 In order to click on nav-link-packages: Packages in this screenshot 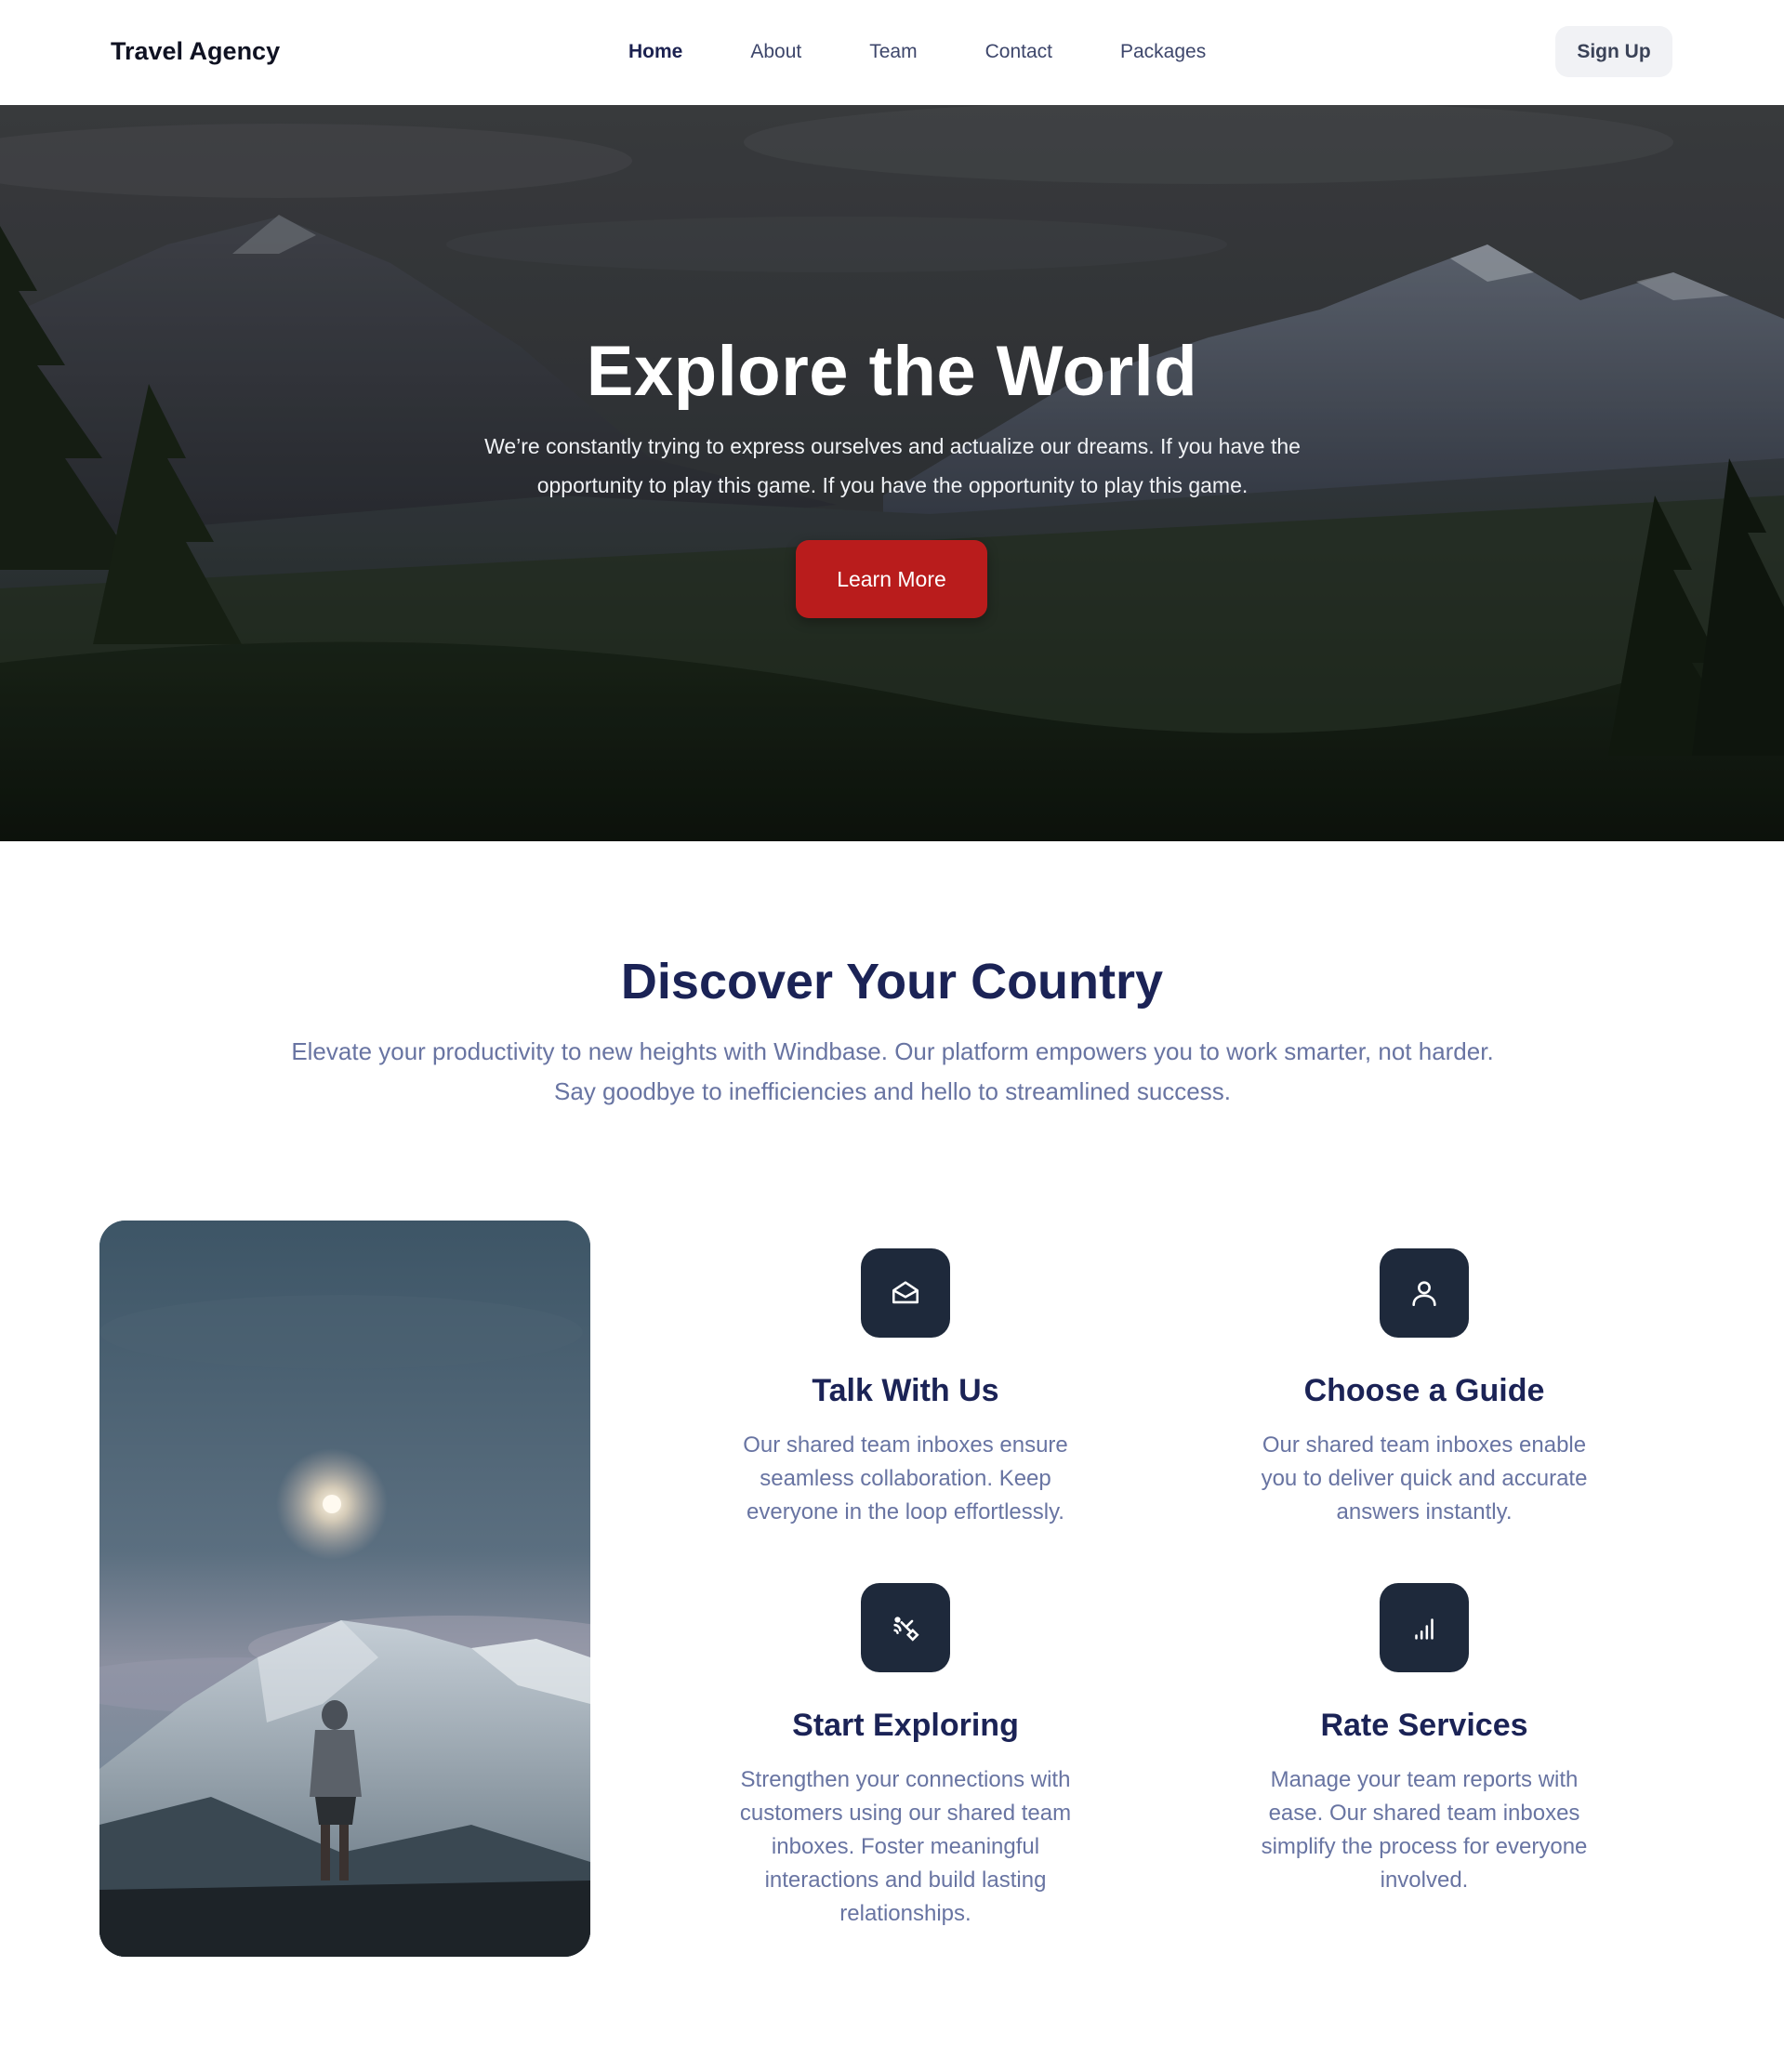, I will do `click(1163, 52)`.